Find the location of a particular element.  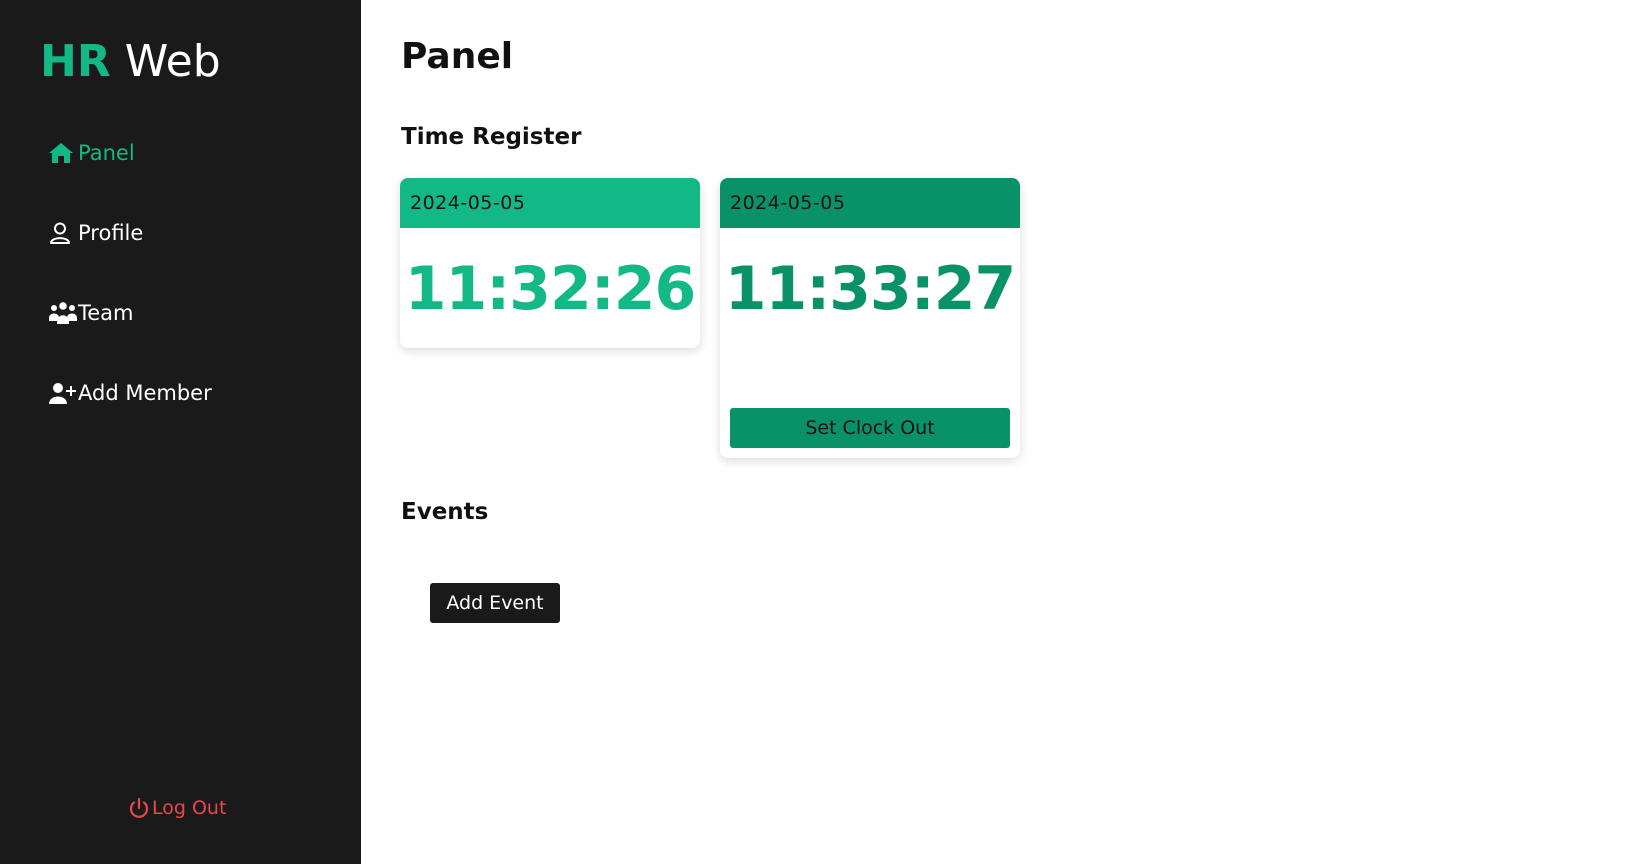

clock-in-card: 2024-05-05 11:32:26 is located at coordinates (550, 263).